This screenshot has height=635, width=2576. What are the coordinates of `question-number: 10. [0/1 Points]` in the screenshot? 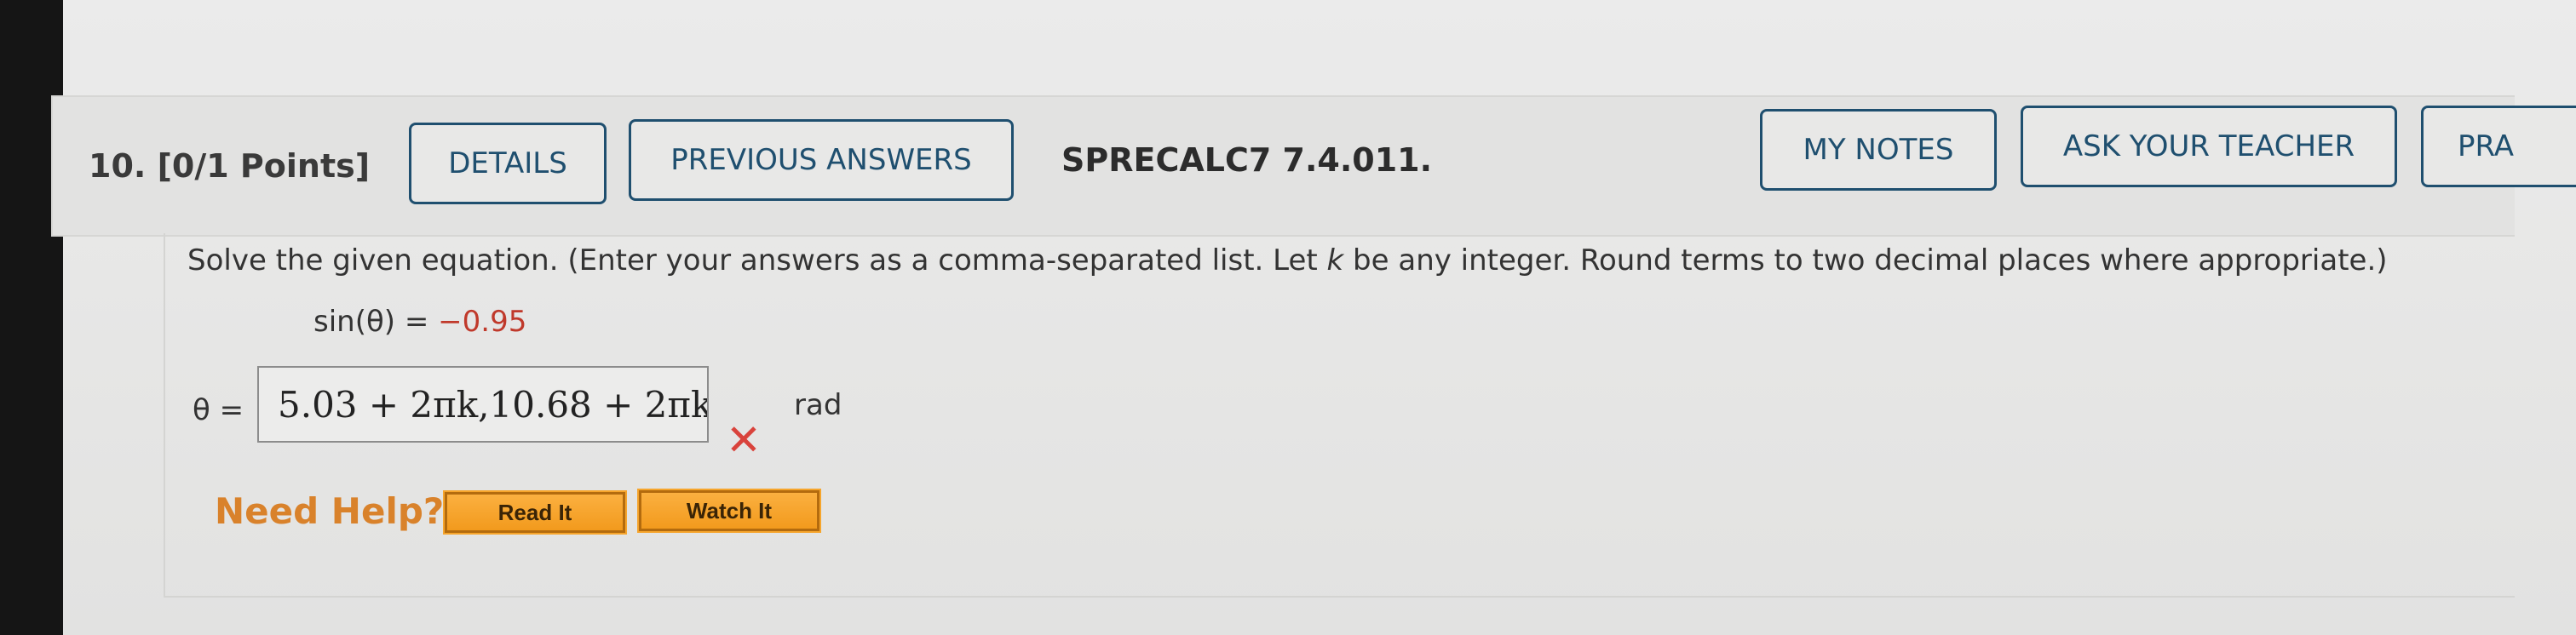 It's located at (229, 166).